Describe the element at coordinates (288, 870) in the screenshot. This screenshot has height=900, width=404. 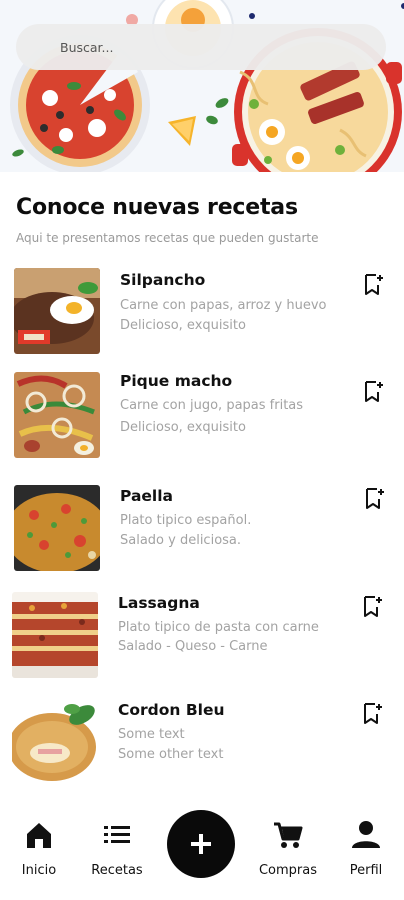
I see `nav-label-cart: Compras` at that location.